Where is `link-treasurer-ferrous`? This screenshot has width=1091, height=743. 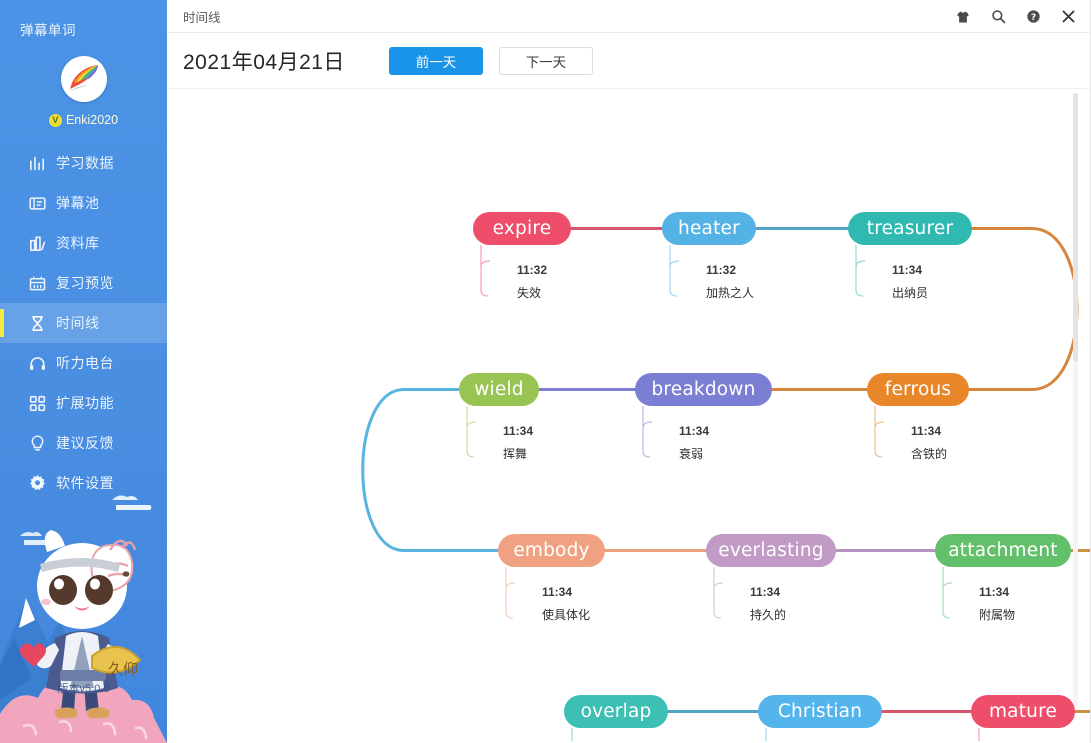 link-treasurer-ferrous is located at coordinates (1023, 309).